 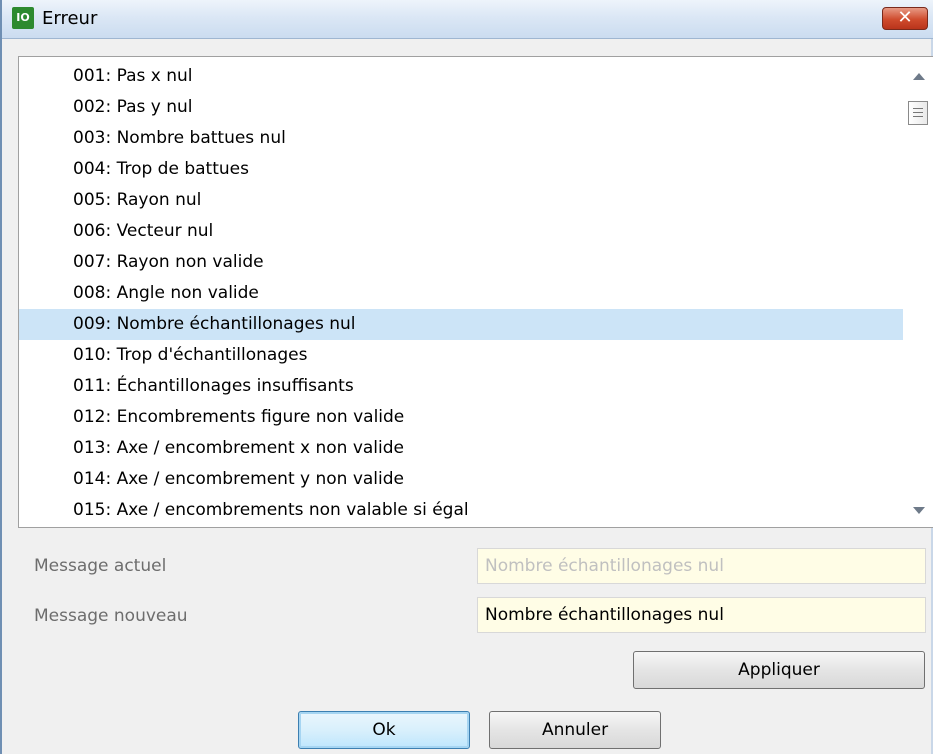 I want to click on list-item: 013: Axe / encombrement x non valide, so click(x=461, y=448).